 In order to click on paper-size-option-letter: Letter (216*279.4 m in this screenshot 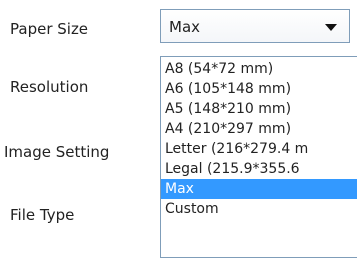, I will do `click(259, 149)`.